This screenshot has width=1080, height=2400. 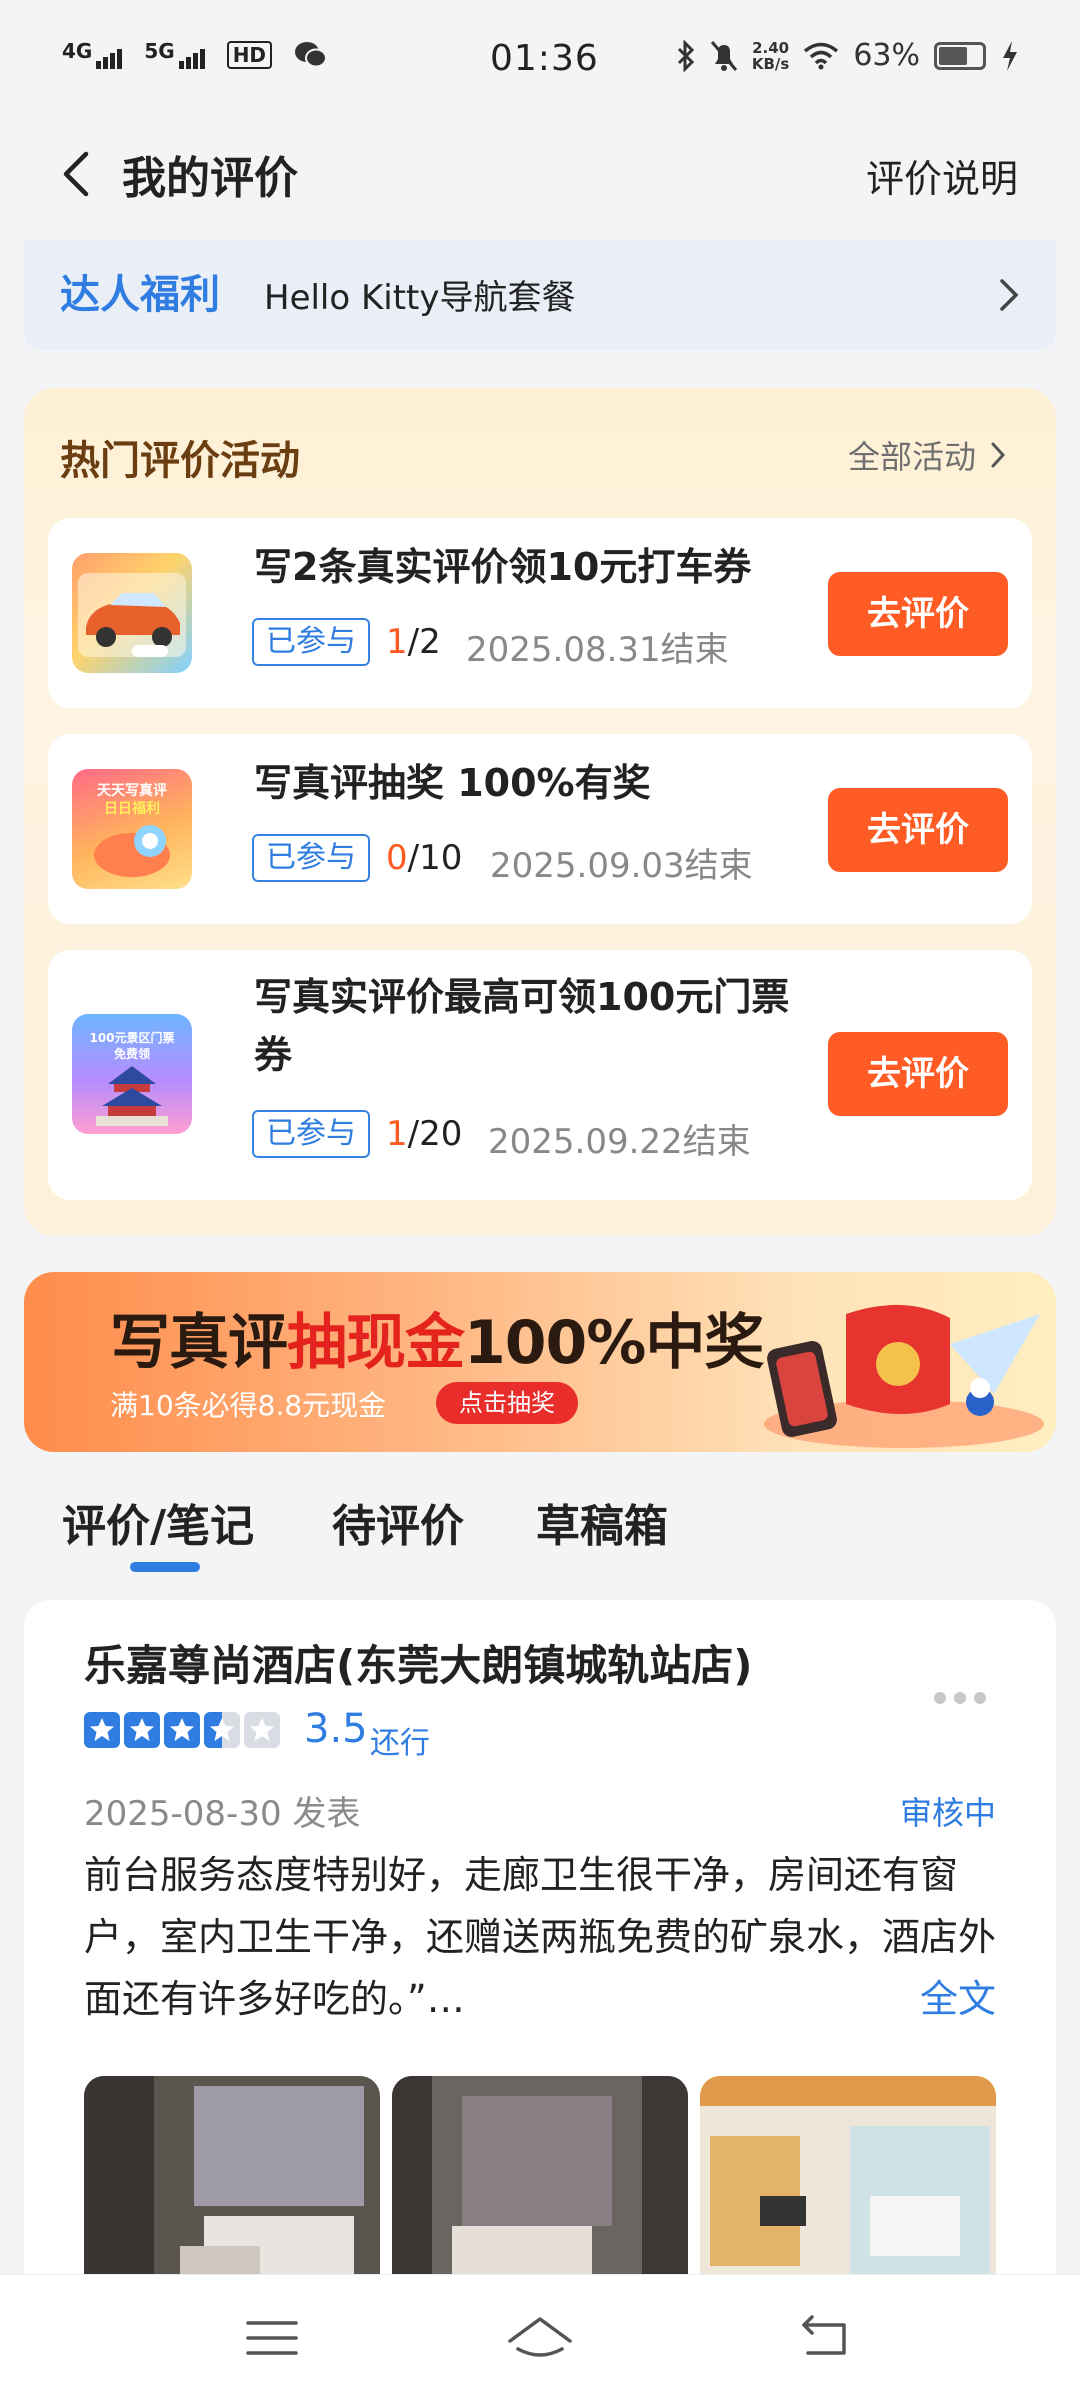 What do you see at coordinates (165, 1567) in the screenshot?
I see `tab-indicator` at bounding box center [165, 1567].